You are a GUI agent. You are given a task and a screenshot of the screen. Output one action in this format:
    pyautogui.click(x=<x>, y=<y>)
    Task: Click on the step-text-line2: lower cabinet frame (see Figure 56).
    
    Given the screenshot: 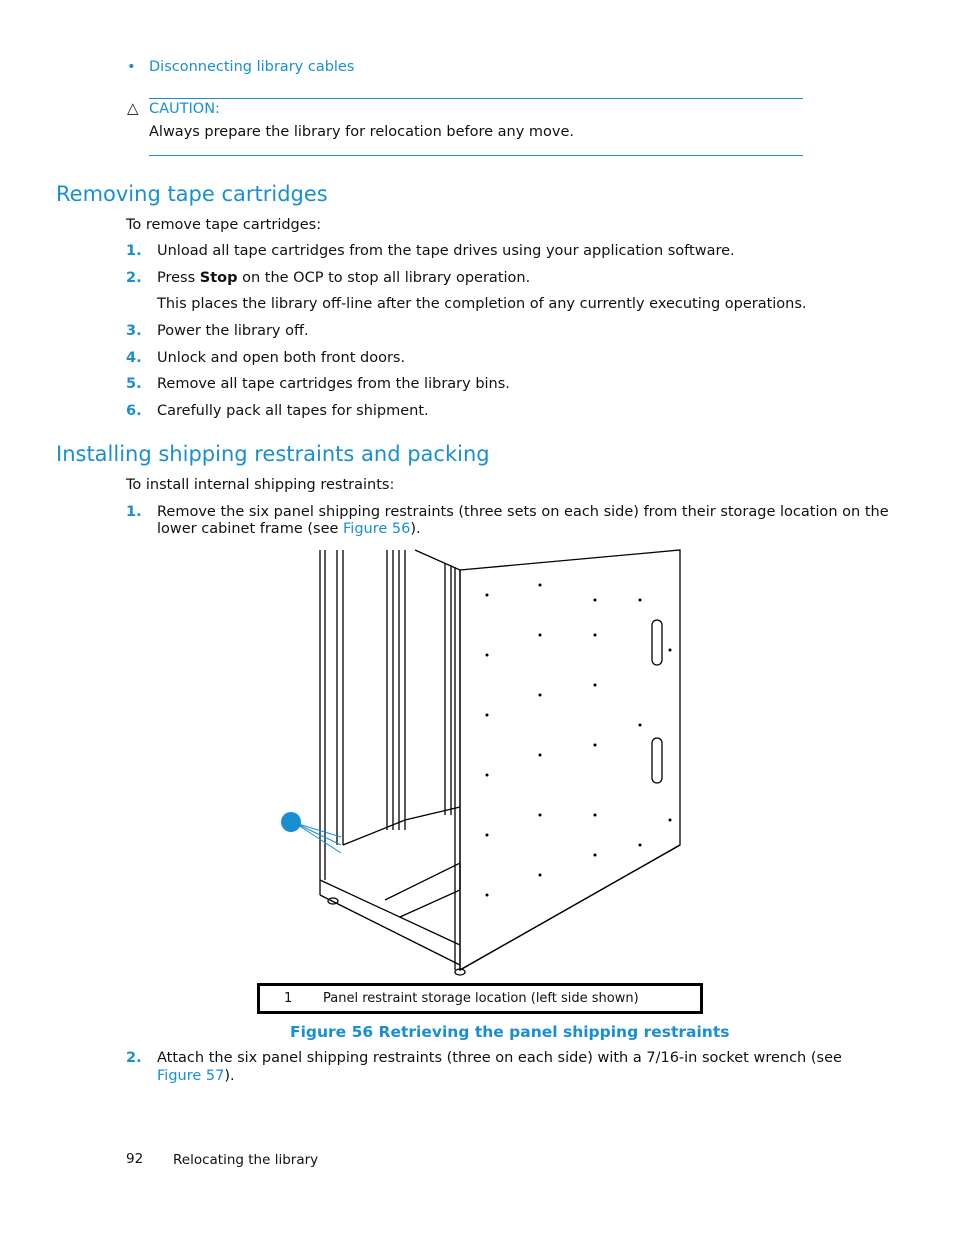 What is the action you would take?
    pyautogui.click(x=289, y=529)
    